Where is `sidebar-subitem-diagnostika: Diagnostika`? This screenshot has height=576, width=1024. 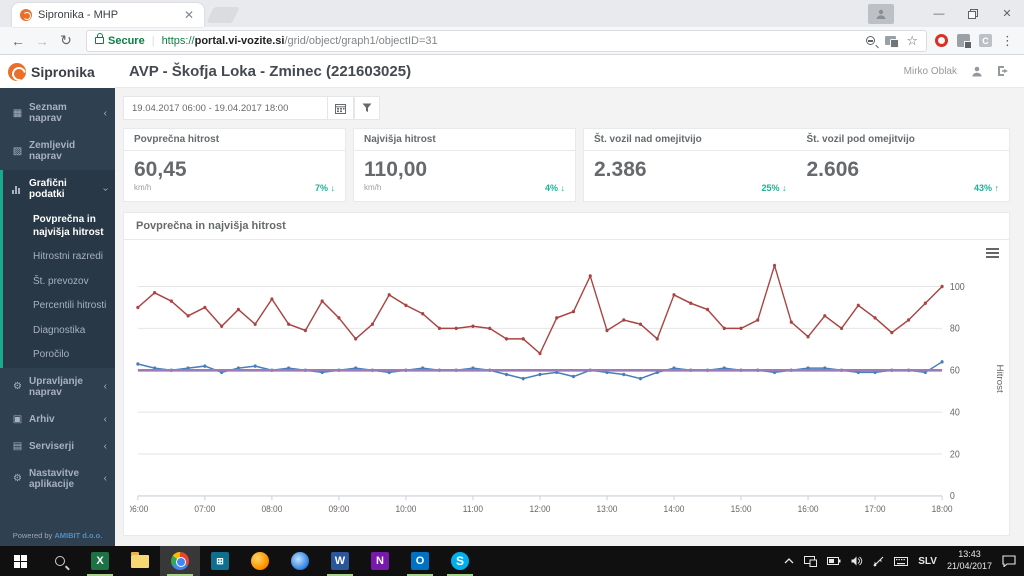 sidebar-subitem-diagnostika: Diagnostika is located at coordinates (59, 331).